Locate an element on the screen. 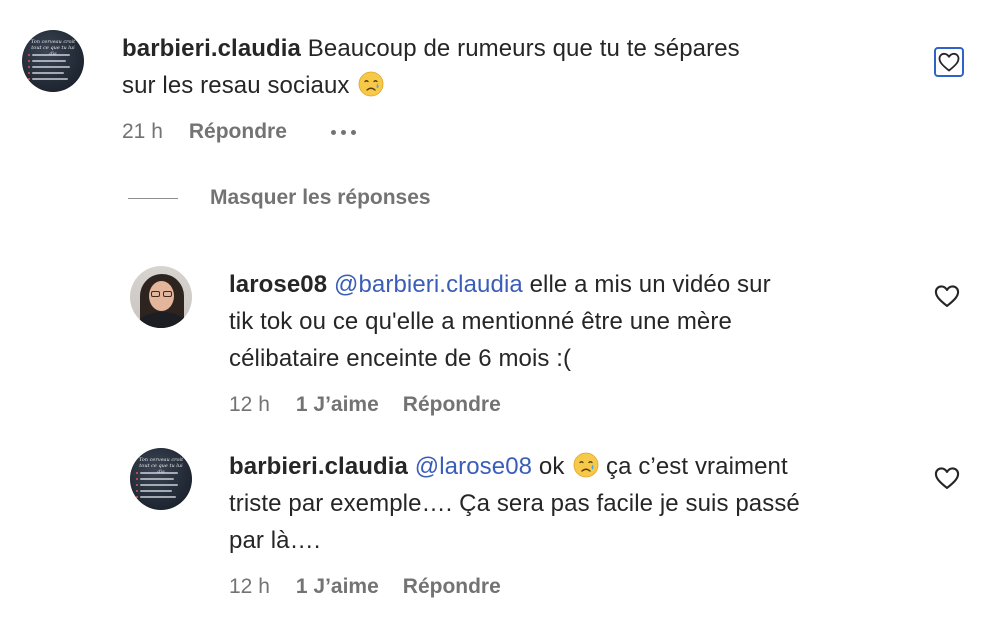  reply-body-line3: par là…. is located at coordinates (275, 540).